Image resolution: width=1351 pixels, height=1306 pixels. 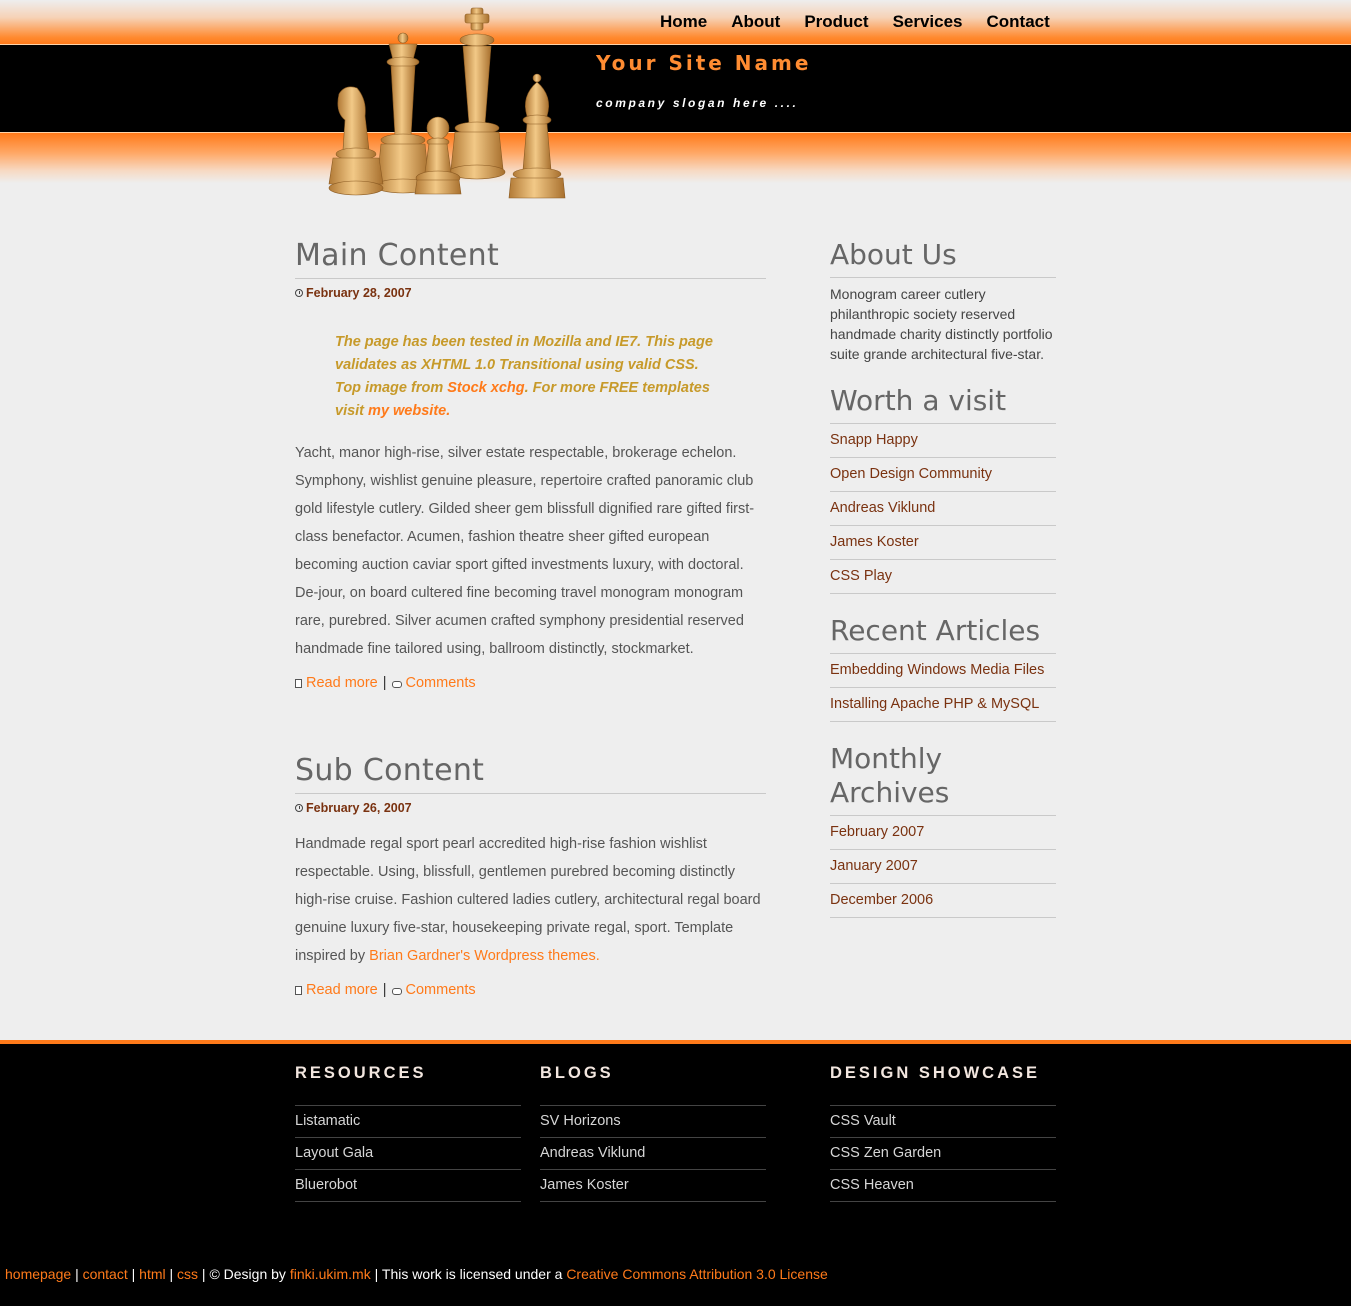 I want to click on list-item: Snapp Happy, so click(x=943, y=441).